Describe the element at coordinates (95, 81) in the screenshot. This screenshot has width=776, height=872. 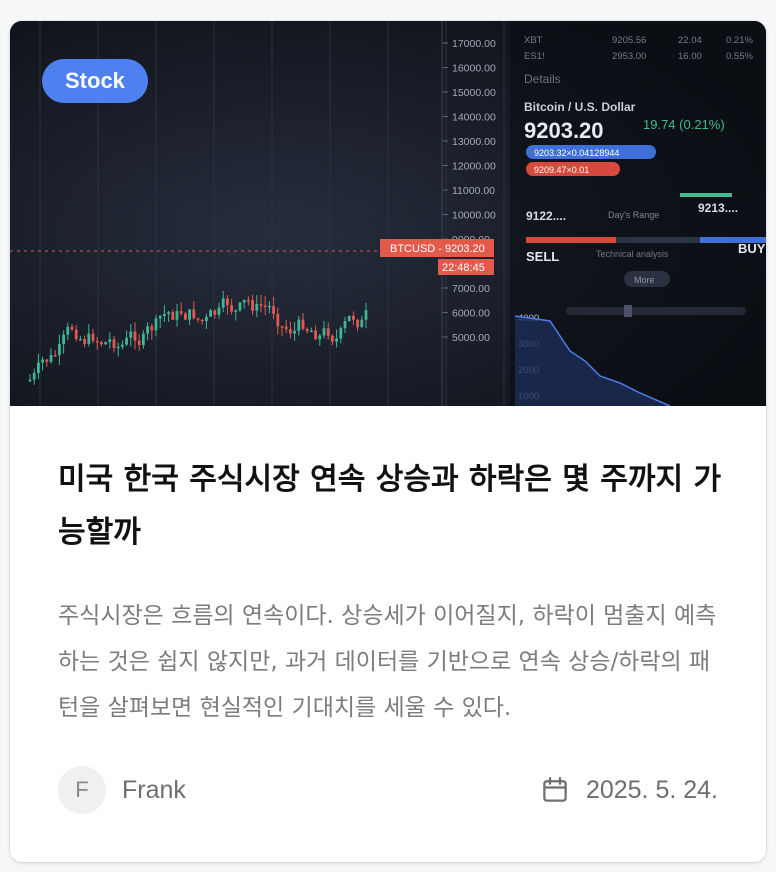
I see `category-tag: Stock` at that location.